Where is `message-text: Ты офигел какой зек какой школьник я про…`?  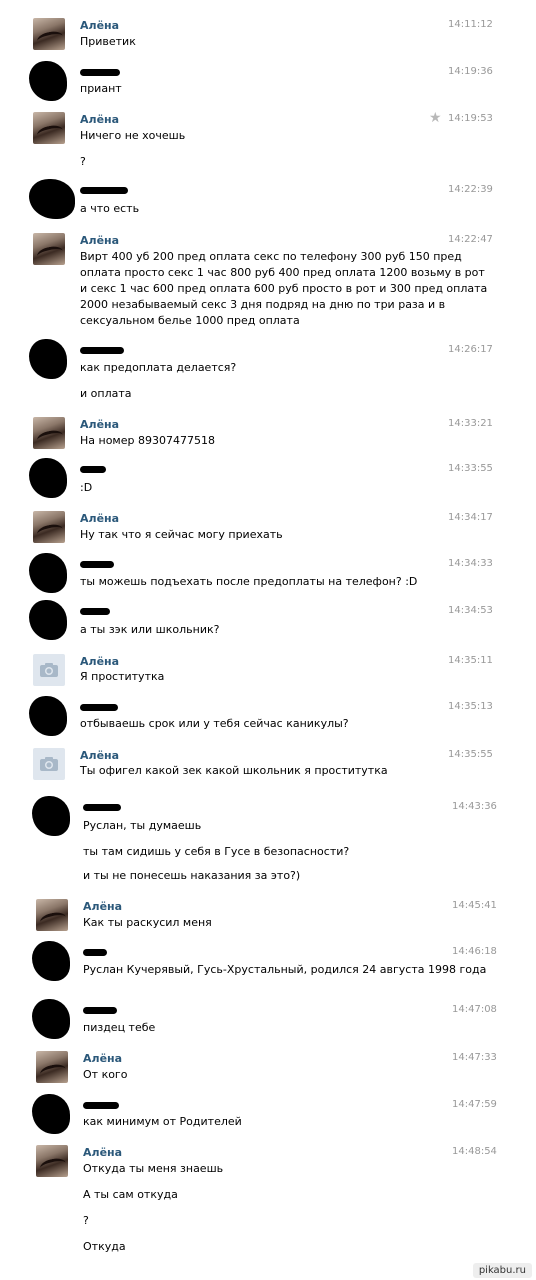
message-text: Ты офигел какой зек какой школьник я про… is located at coordinates (234, 770).